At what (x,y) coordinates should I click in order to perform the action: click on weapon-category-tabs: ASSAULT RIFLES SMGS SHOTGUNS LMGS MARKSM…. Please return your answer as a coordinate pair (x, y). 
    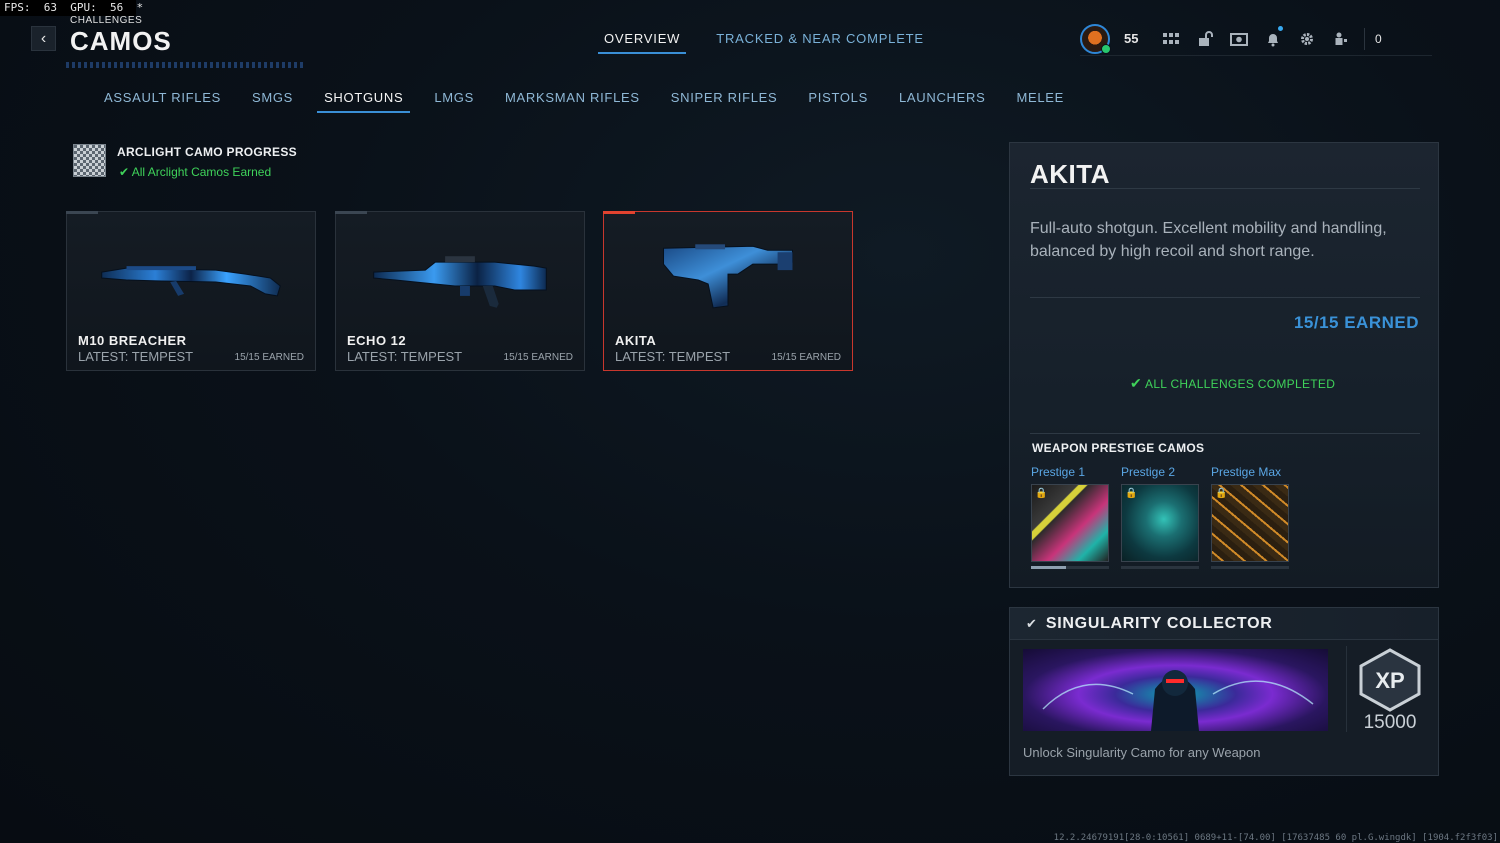
    Looking at the image, I should click on (599, 101).